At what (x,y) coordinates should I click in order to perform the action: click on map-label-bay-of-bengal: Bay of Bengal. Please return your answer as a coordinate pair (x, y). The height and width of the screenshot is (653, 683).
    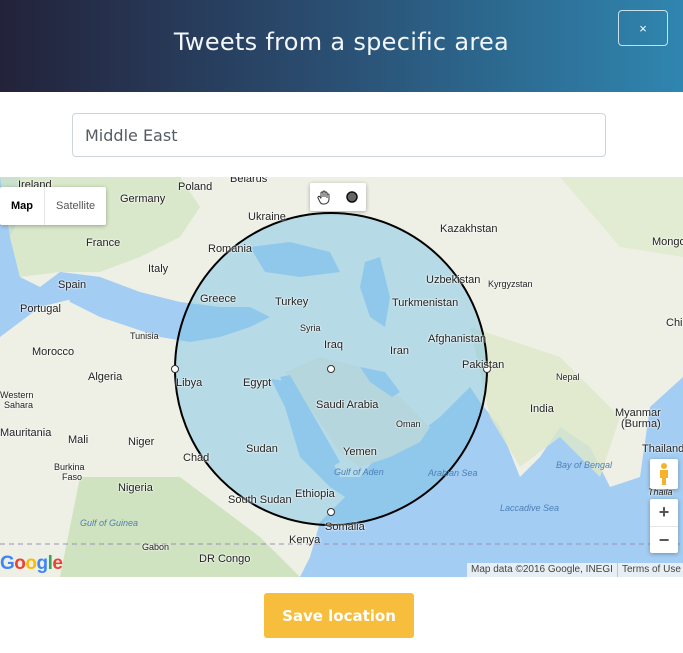
    Looking at the image, I should click on (584, 465).